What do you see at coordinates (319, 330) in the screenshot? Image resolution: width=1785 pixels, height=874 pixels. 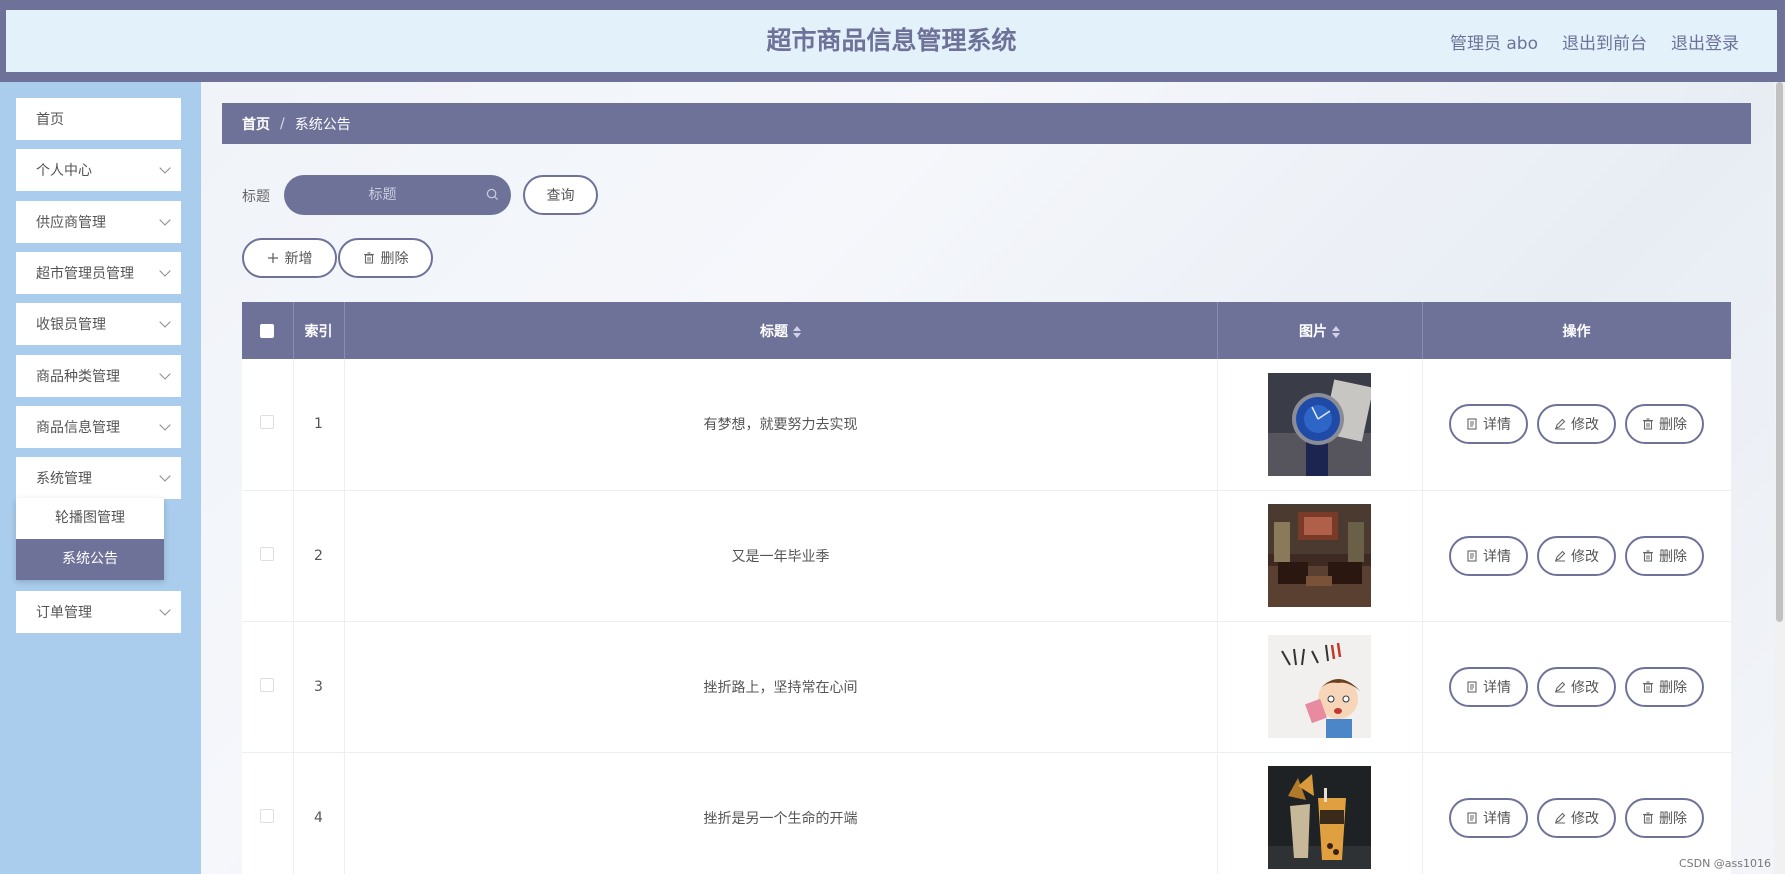 I see `column-header-index: 索引` at bounding box center [319, 330].